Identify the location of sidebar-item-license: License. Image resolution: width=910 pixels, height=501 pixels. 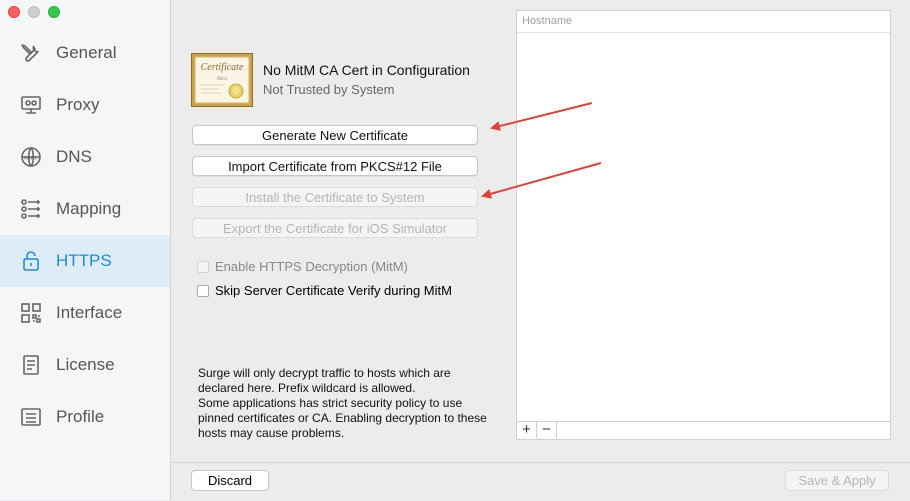
(85, 365).